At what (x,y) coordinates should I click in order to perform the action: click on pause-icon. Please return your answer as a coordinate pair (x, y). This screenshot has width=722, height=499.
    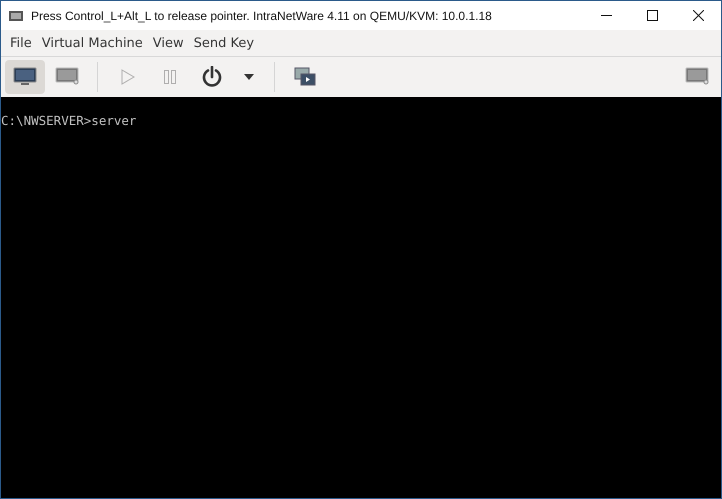
    Looking at the image, I should click on (170, 77).